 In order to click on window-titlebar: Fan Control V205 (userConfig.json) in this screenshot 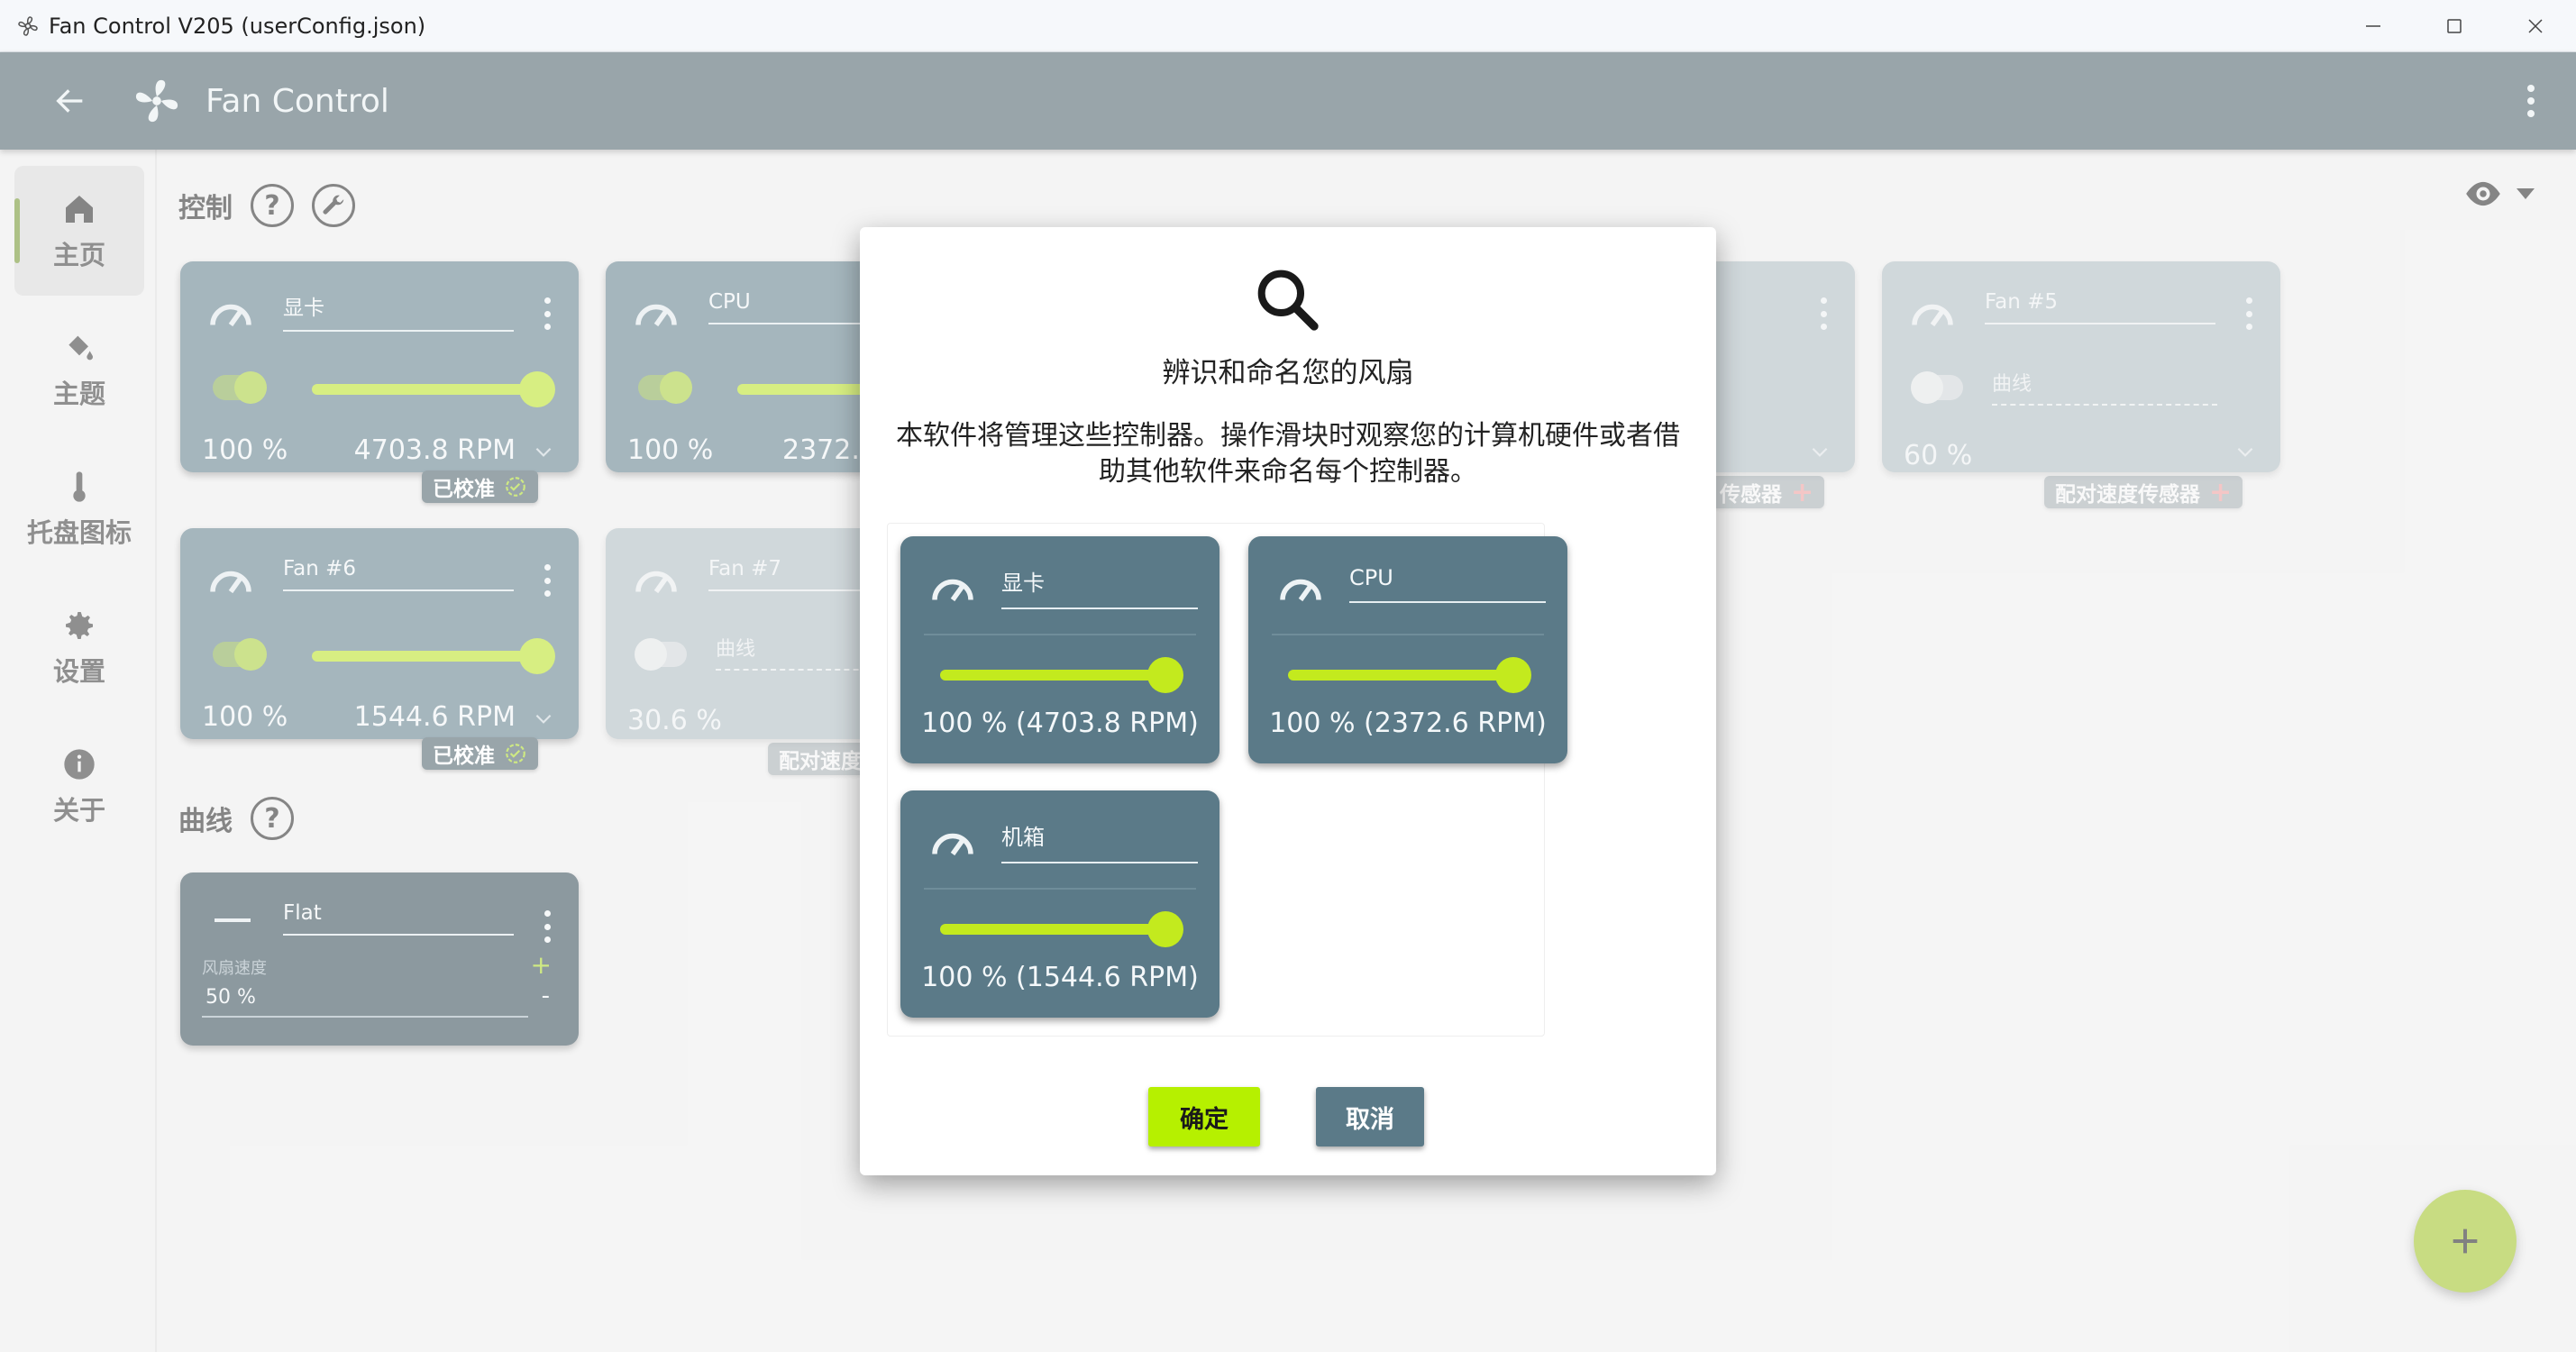, I will do `click(1288, 26)`.